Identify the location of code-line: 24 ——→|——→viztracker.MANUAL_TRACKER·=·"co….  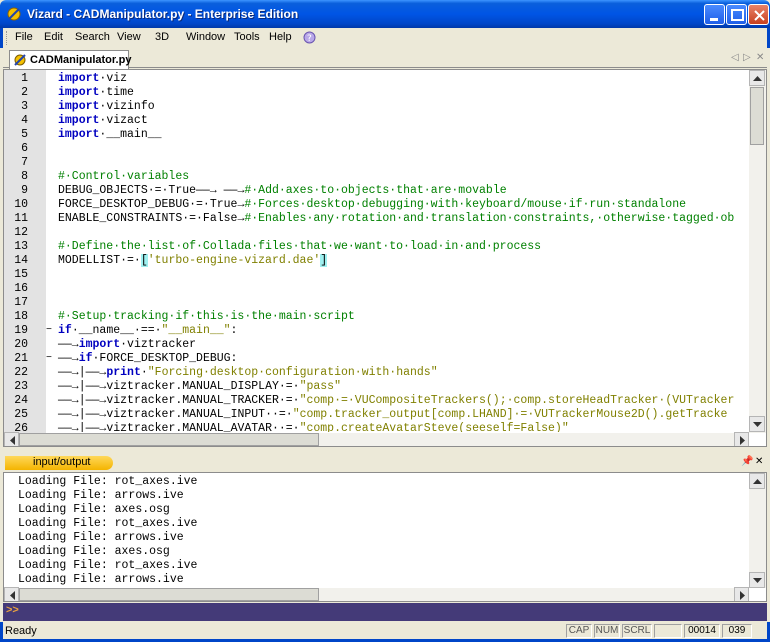
(376, 401).